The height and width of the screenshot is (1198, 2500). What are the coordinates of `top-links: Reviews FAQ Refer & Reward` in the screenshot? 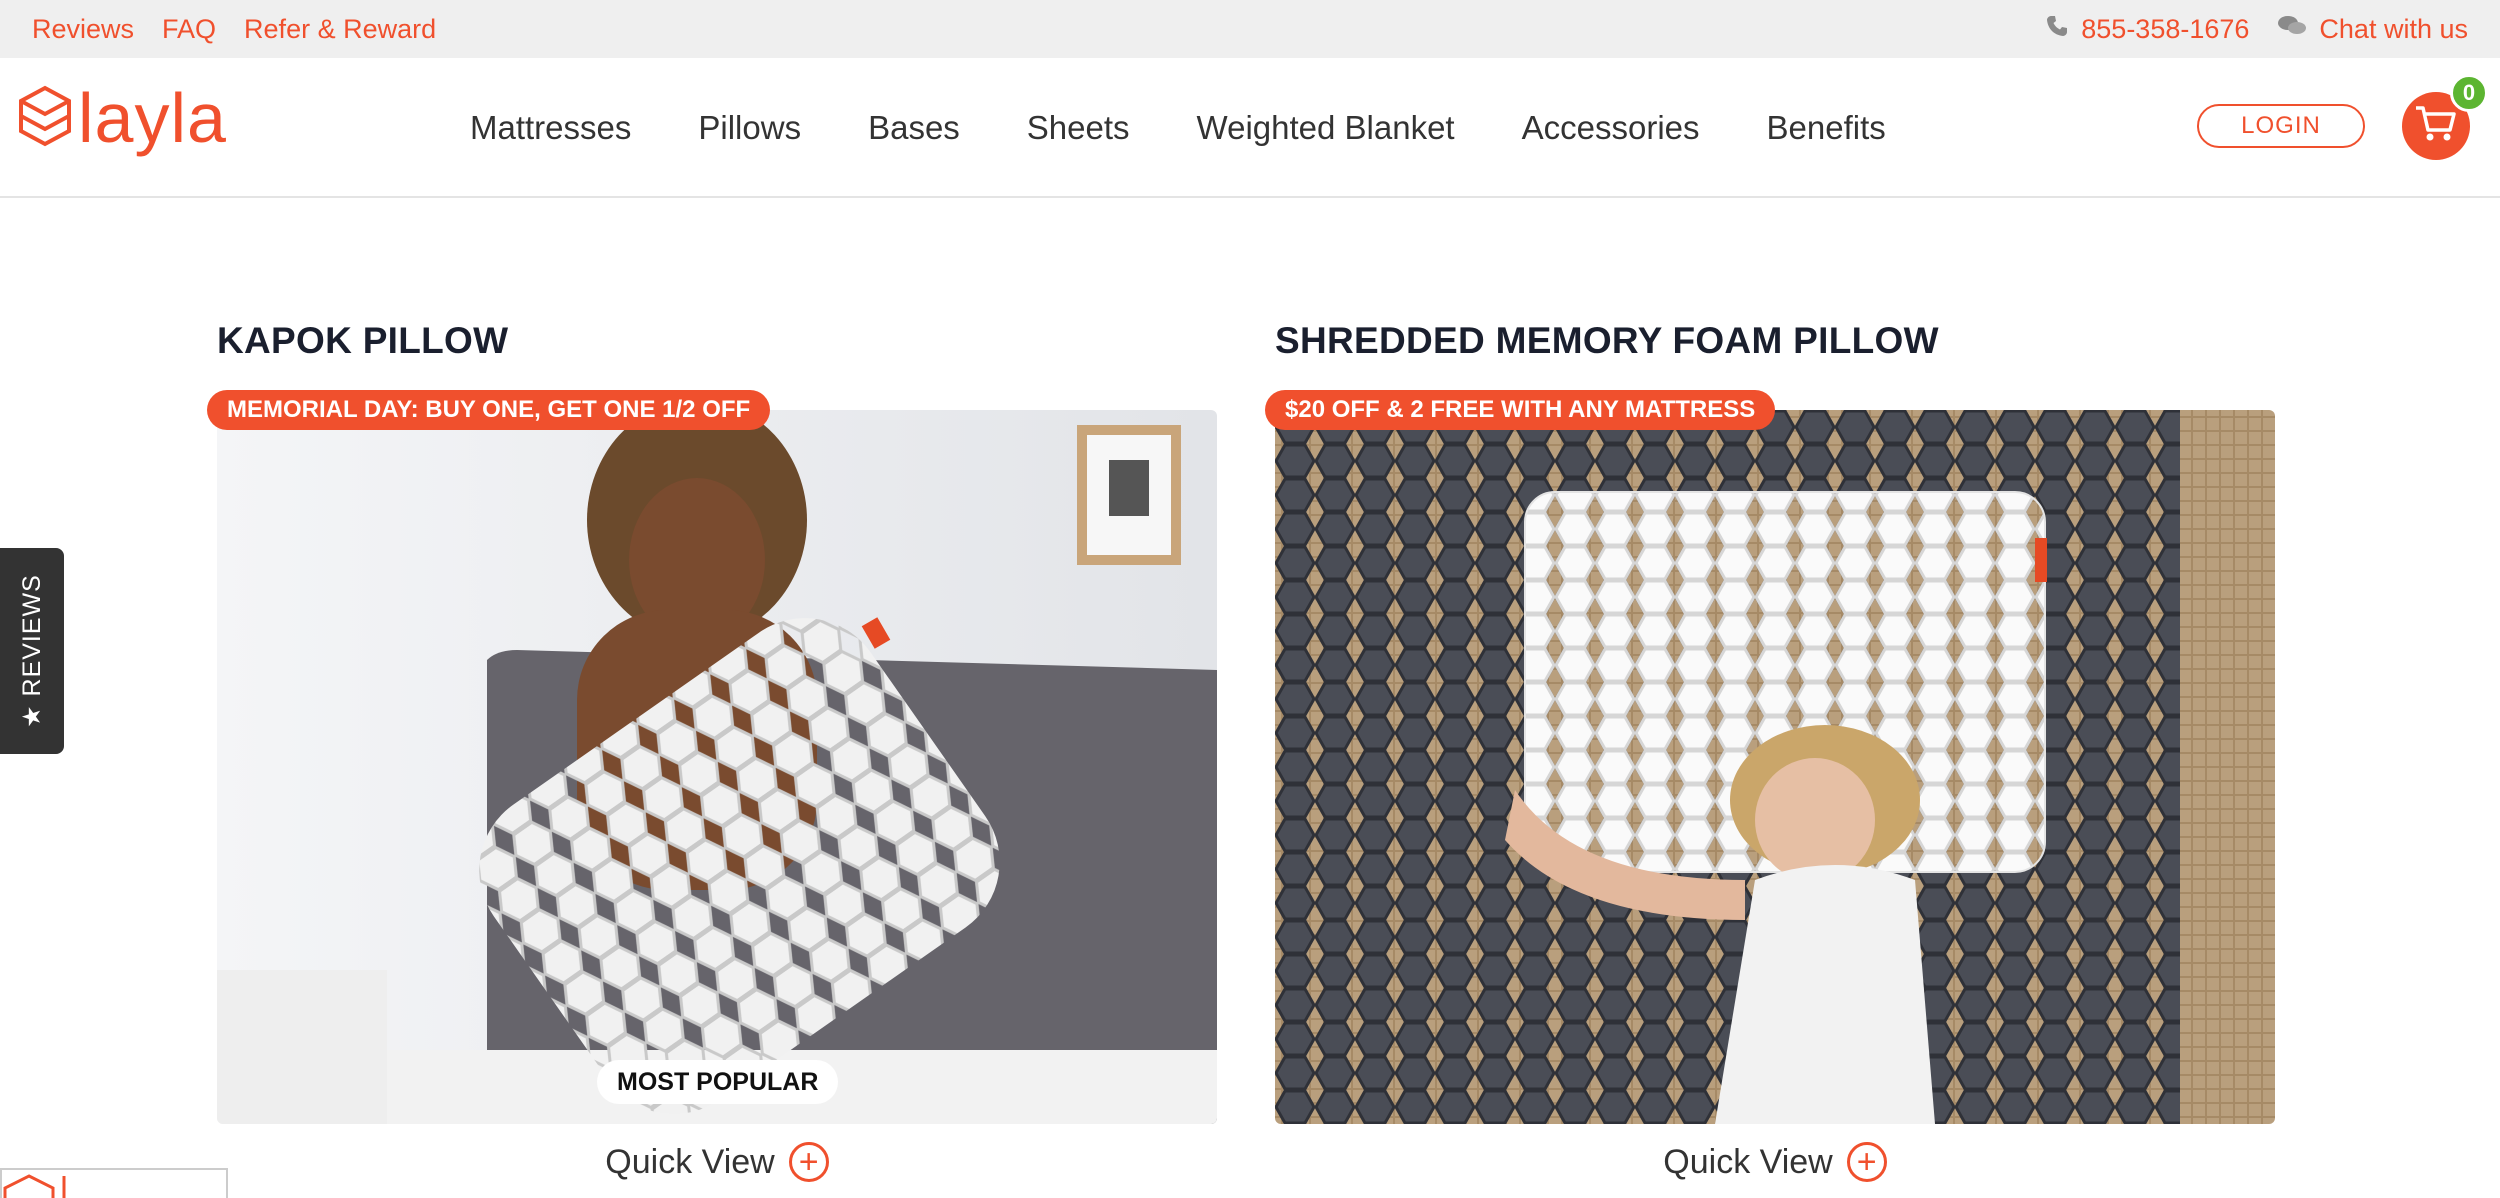 It's located at (234, 29).